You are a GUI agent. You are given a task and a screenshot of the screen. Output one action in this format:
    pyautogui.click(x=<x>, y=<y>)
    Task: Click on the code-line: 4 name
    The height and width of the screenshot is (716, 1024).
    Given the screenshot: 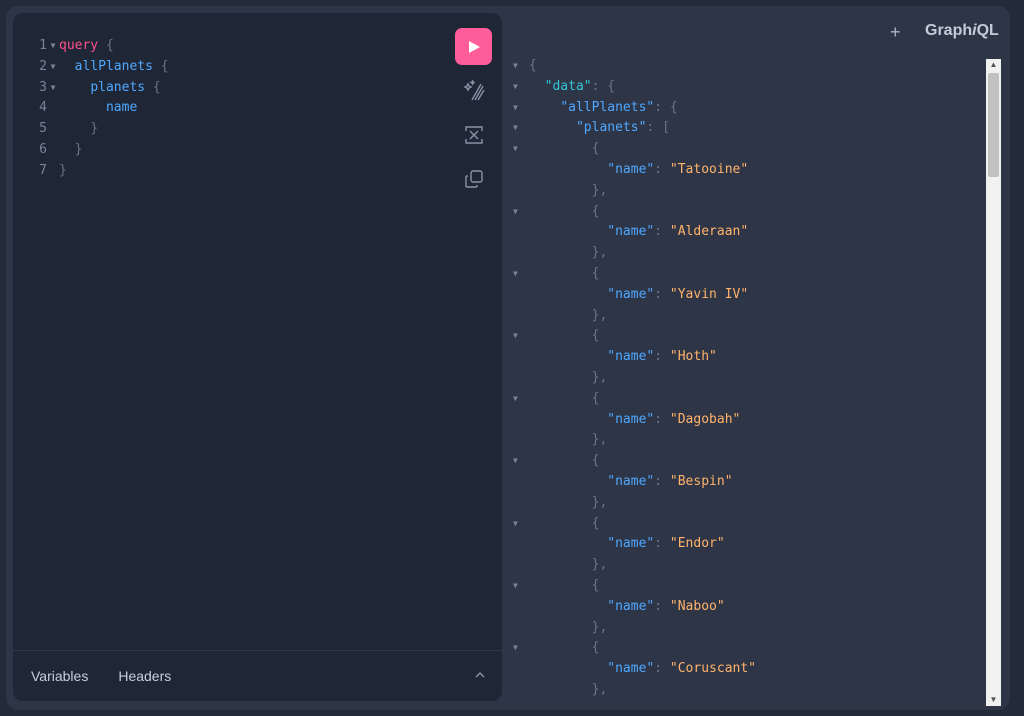 What is the action you would take?
    pyautogui.click(x=228, y=108)
    